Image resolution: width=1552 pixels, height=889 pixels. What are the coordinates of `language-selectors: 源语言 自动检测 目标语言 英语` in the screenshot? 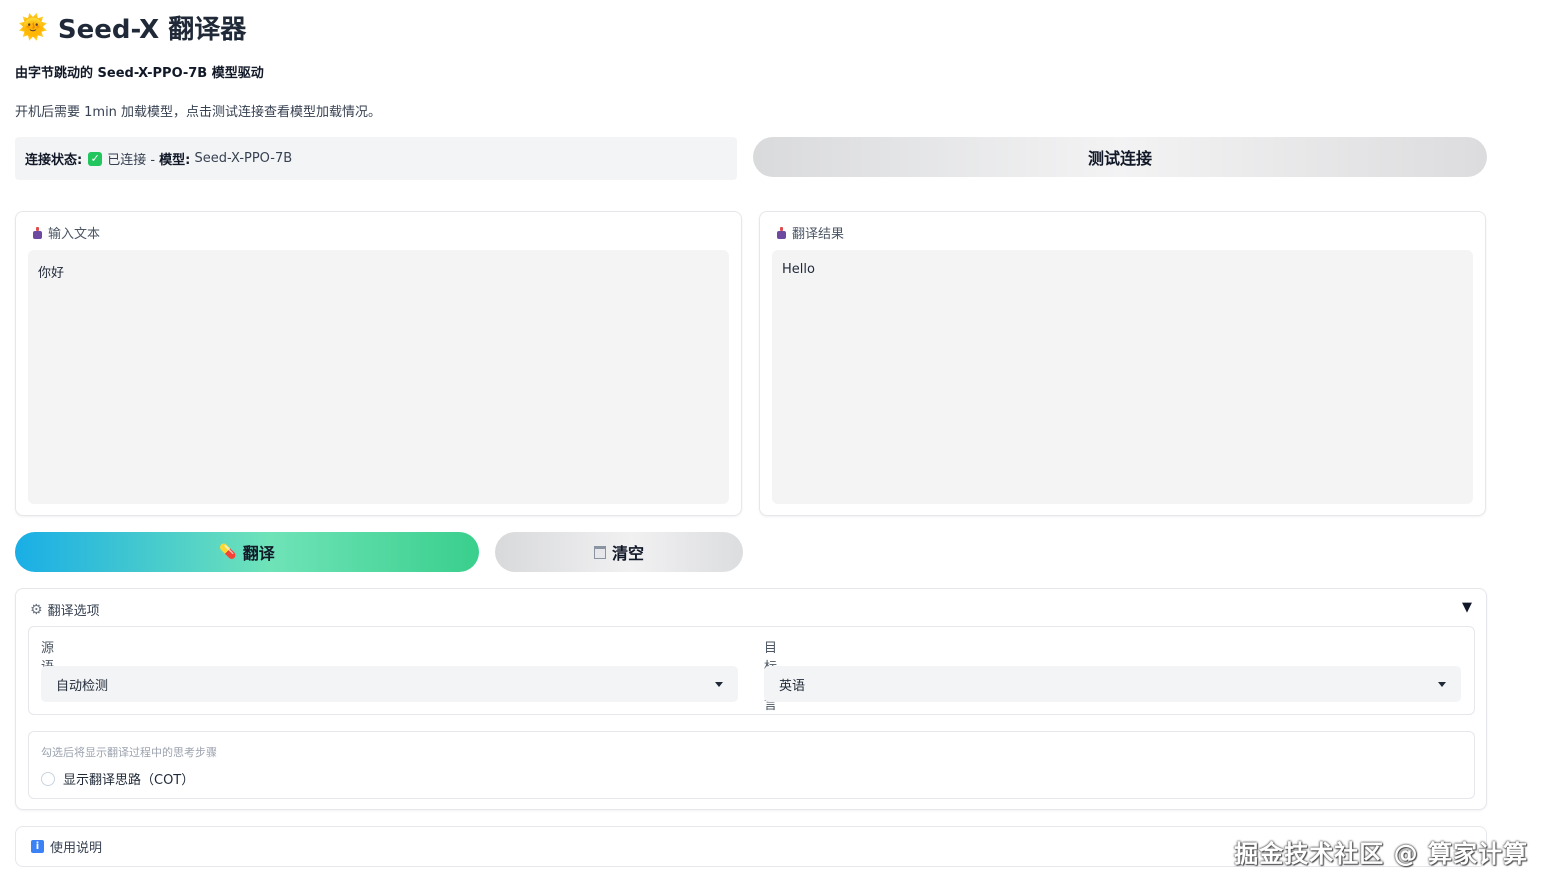 It's located at (751, 670).